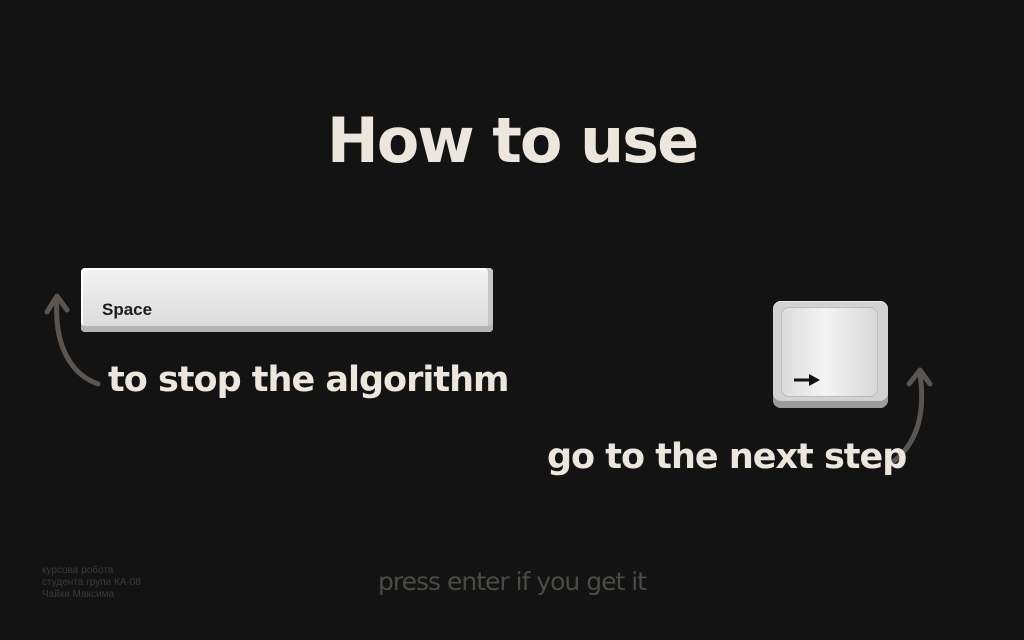  What do you see at coordinates (72, 340) in the screenshot?
I see `curved-arrow-up-icon` at bounding box center [72, 340].